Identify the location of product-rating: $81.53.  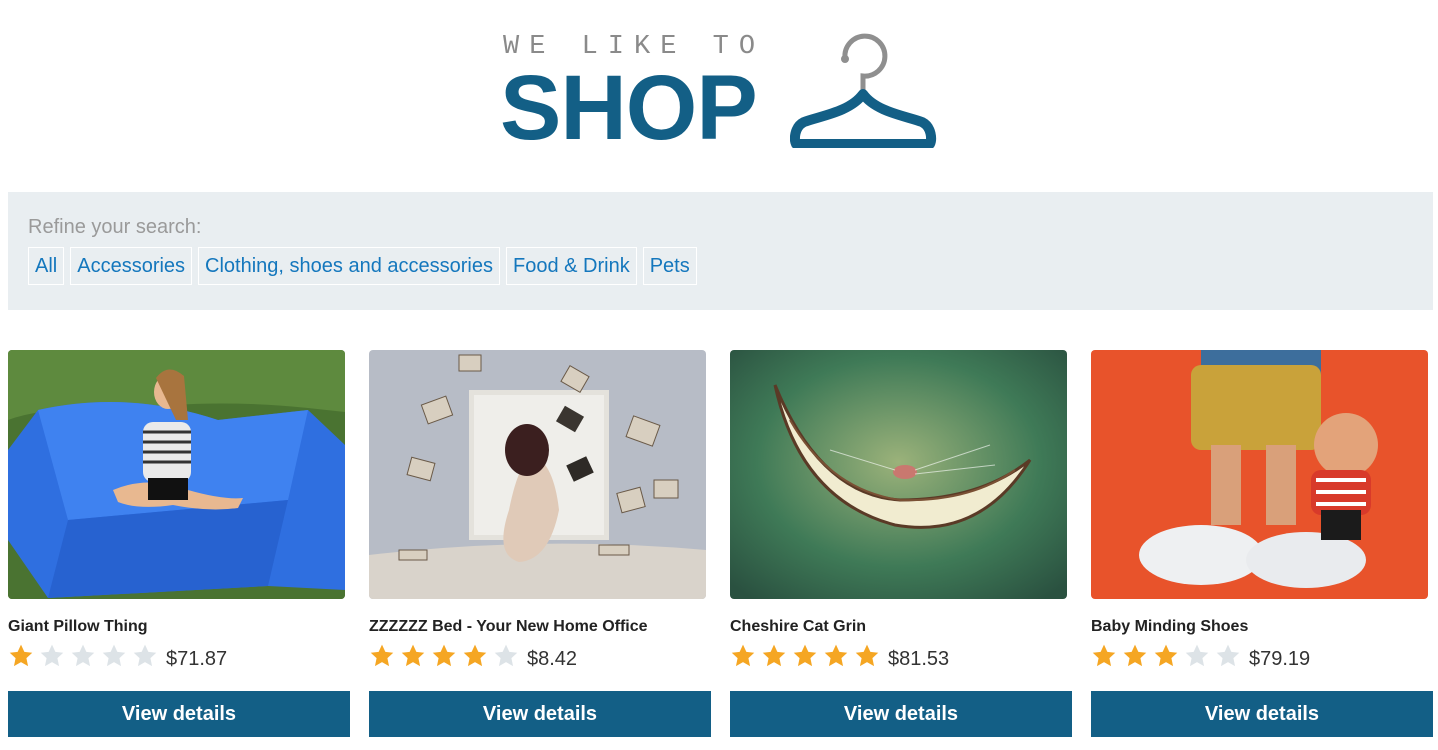
(839, 657).